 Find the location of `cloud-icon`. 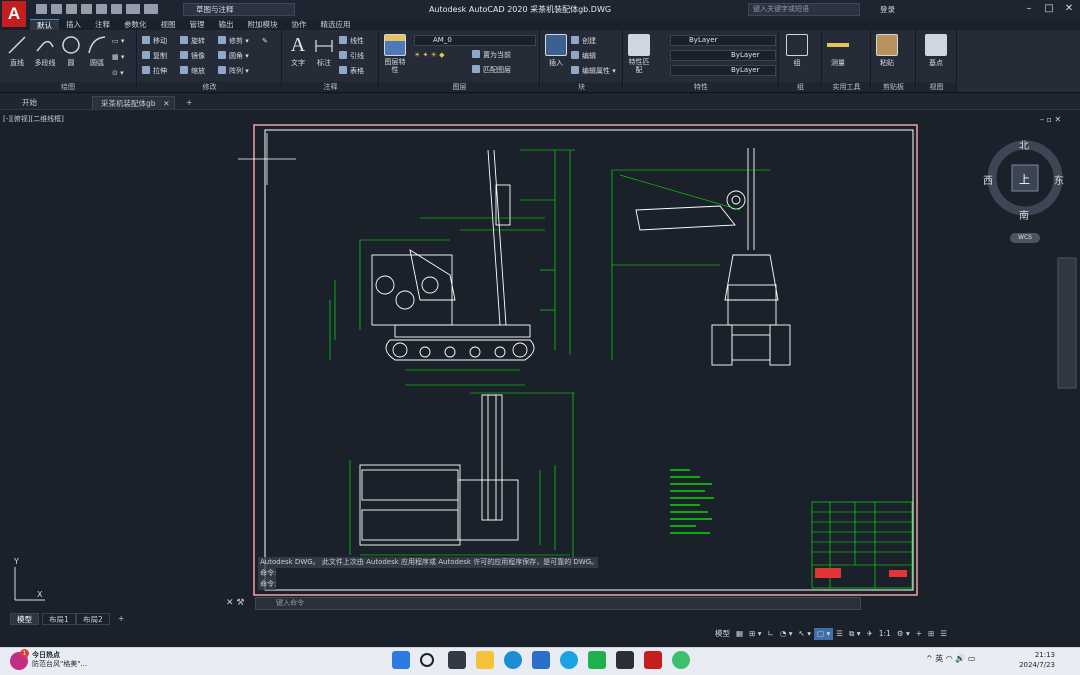

cloud-icon is located at coordinates (101, 9).